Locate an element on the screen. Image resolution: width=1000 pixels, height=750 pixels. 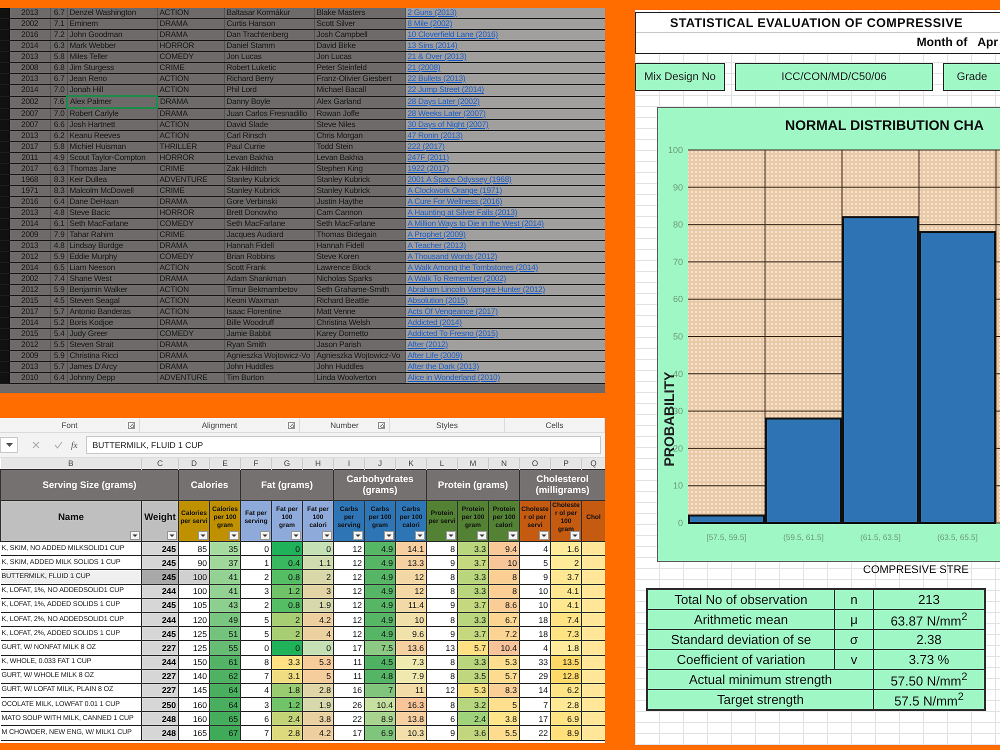
name-box is located at coordinates (9, 445).